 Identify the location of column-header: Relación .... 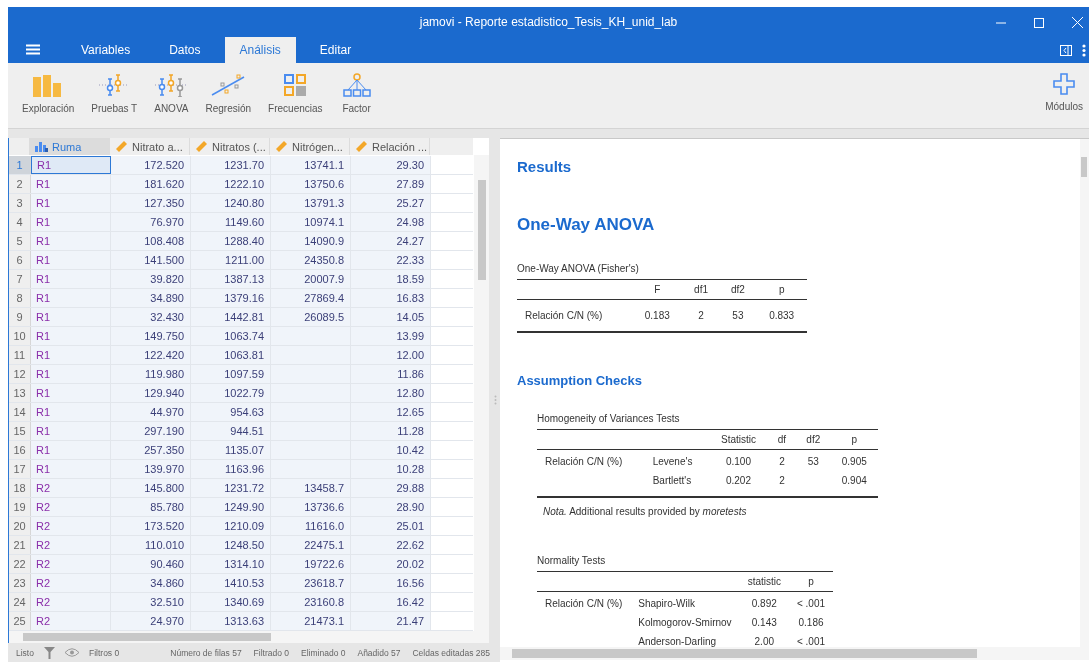
(390, 146).